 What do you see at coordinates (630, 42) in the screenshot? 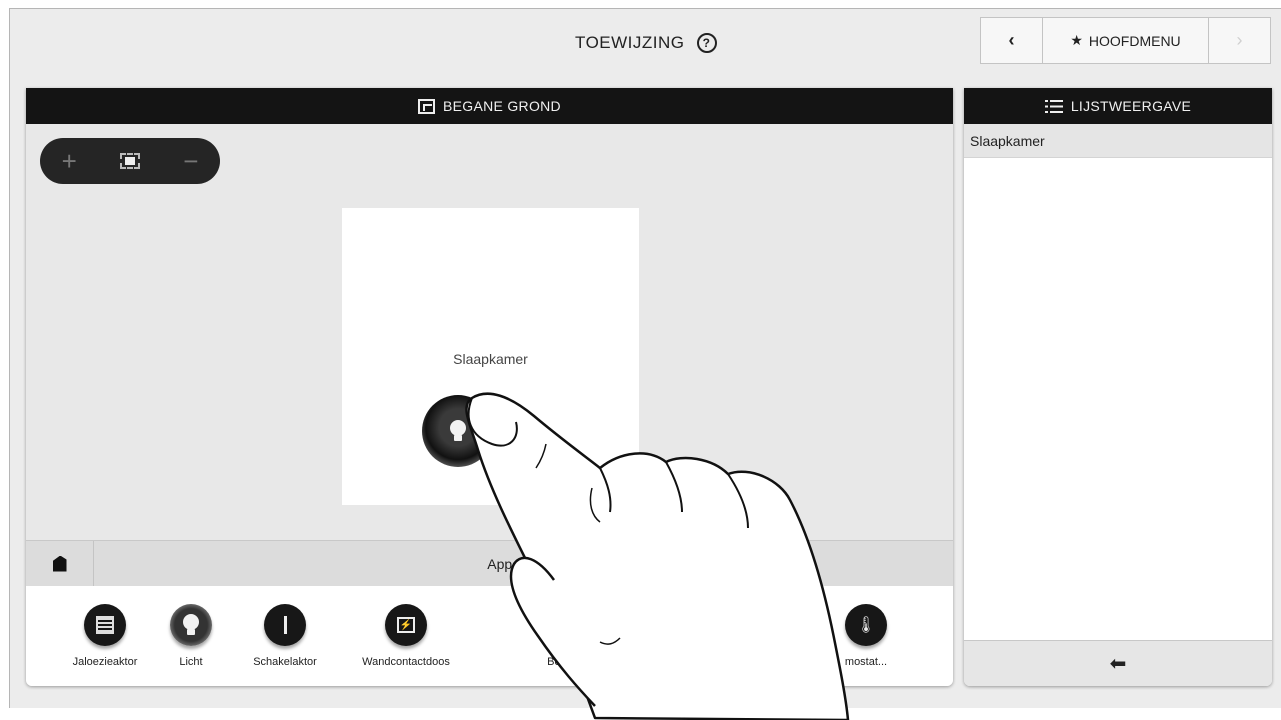
I see `page-title-text: TOEWIJZING` at bounding box center [630, 42].